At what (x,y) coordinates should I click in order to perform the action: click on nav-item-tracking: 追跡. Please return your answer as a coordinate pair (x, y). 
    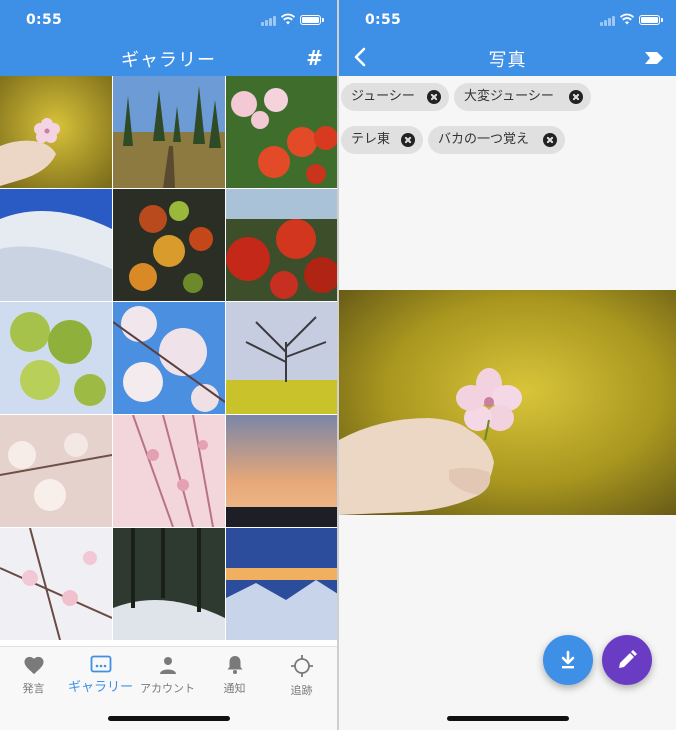
    Looking at the image, I should click on (301, 677).